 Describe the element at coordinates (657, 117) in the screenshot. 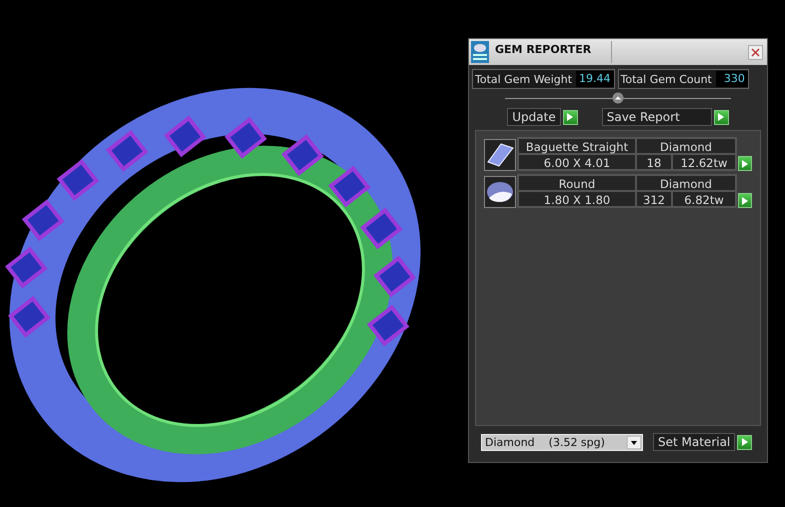

I see `action-label: Save Report` at that location.